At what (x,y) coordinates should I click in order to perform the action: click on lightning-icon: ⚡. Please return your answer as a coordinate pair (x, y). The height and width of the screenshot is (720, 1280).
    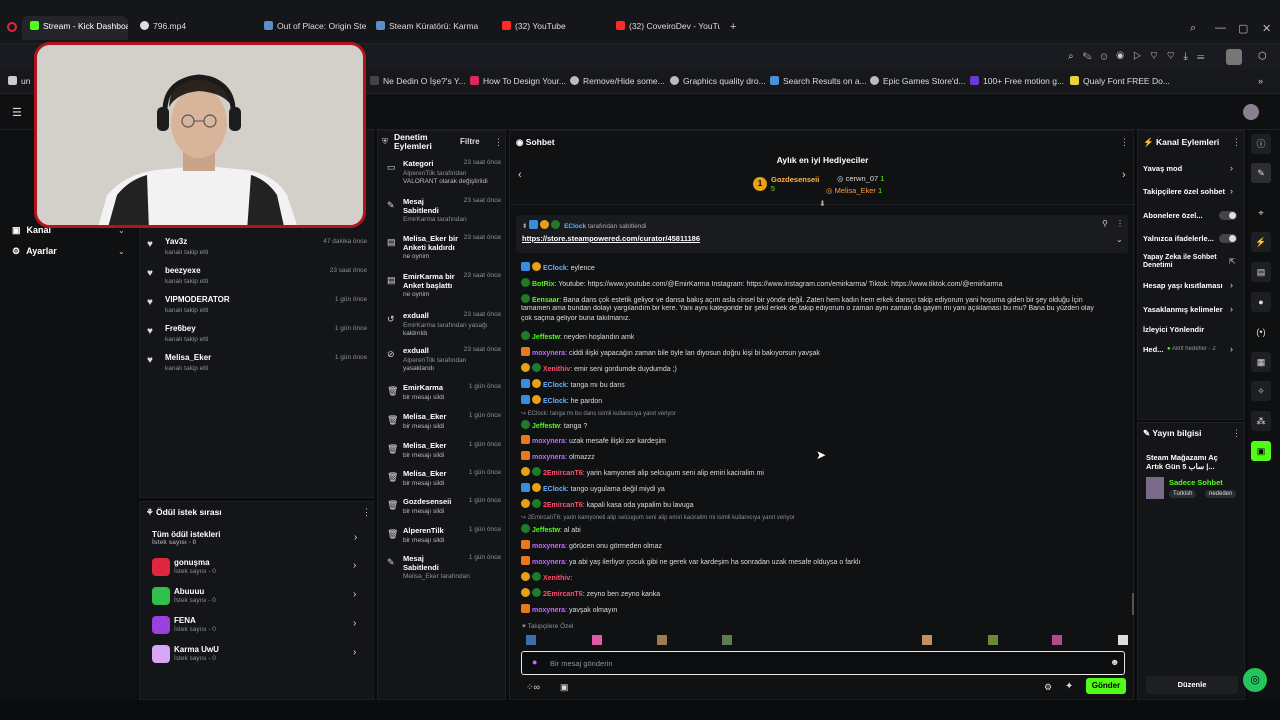
    Looking at the image, I should click on (1261, 242).